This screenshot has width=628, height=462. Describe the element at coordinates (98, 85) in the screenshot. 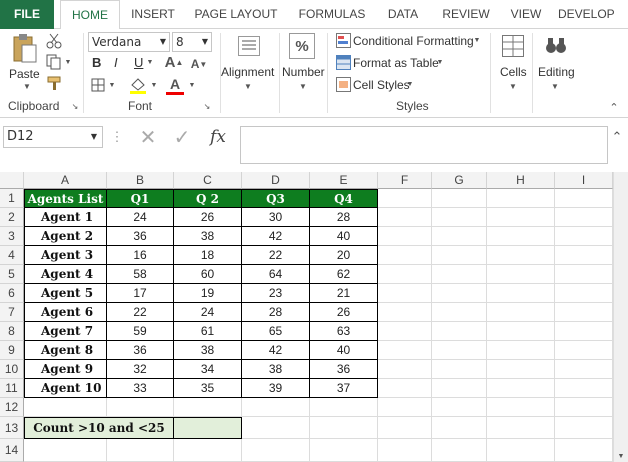

I see `borders-icon` at that location.